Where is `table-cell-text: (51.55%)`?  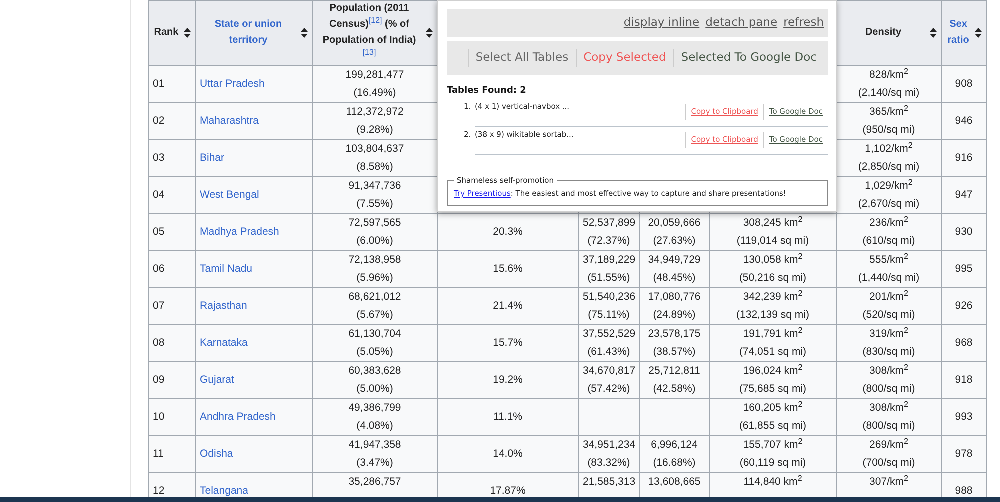 table-cell-text: (51.55%) is located at coordinates (609, 278).